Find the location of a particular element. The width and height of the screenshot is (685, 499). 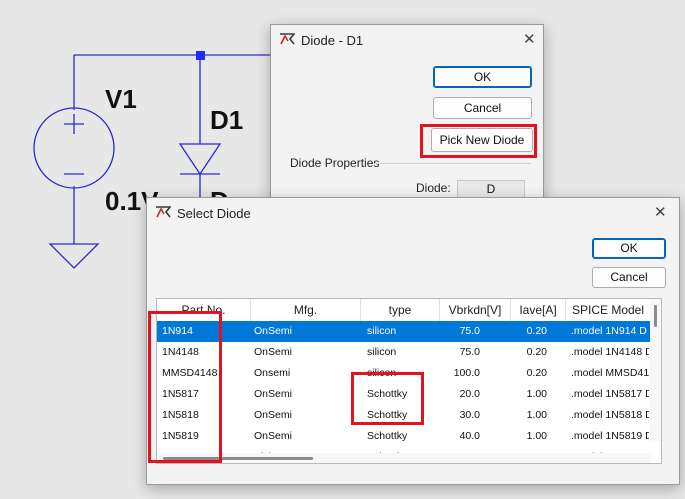

diode-cancel-button: Cancel is located at coordinates (482, 108).